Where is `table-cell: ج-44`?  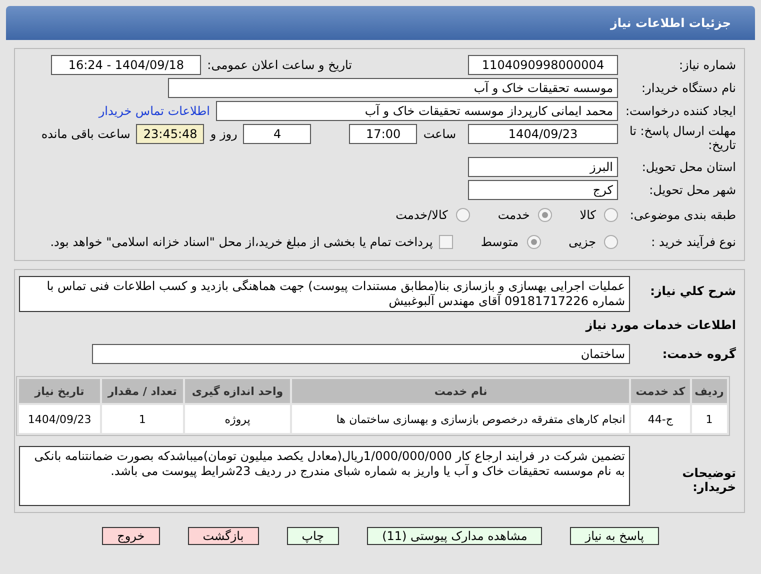
table-cell: ج-44 is located at coordinates (660, 419).